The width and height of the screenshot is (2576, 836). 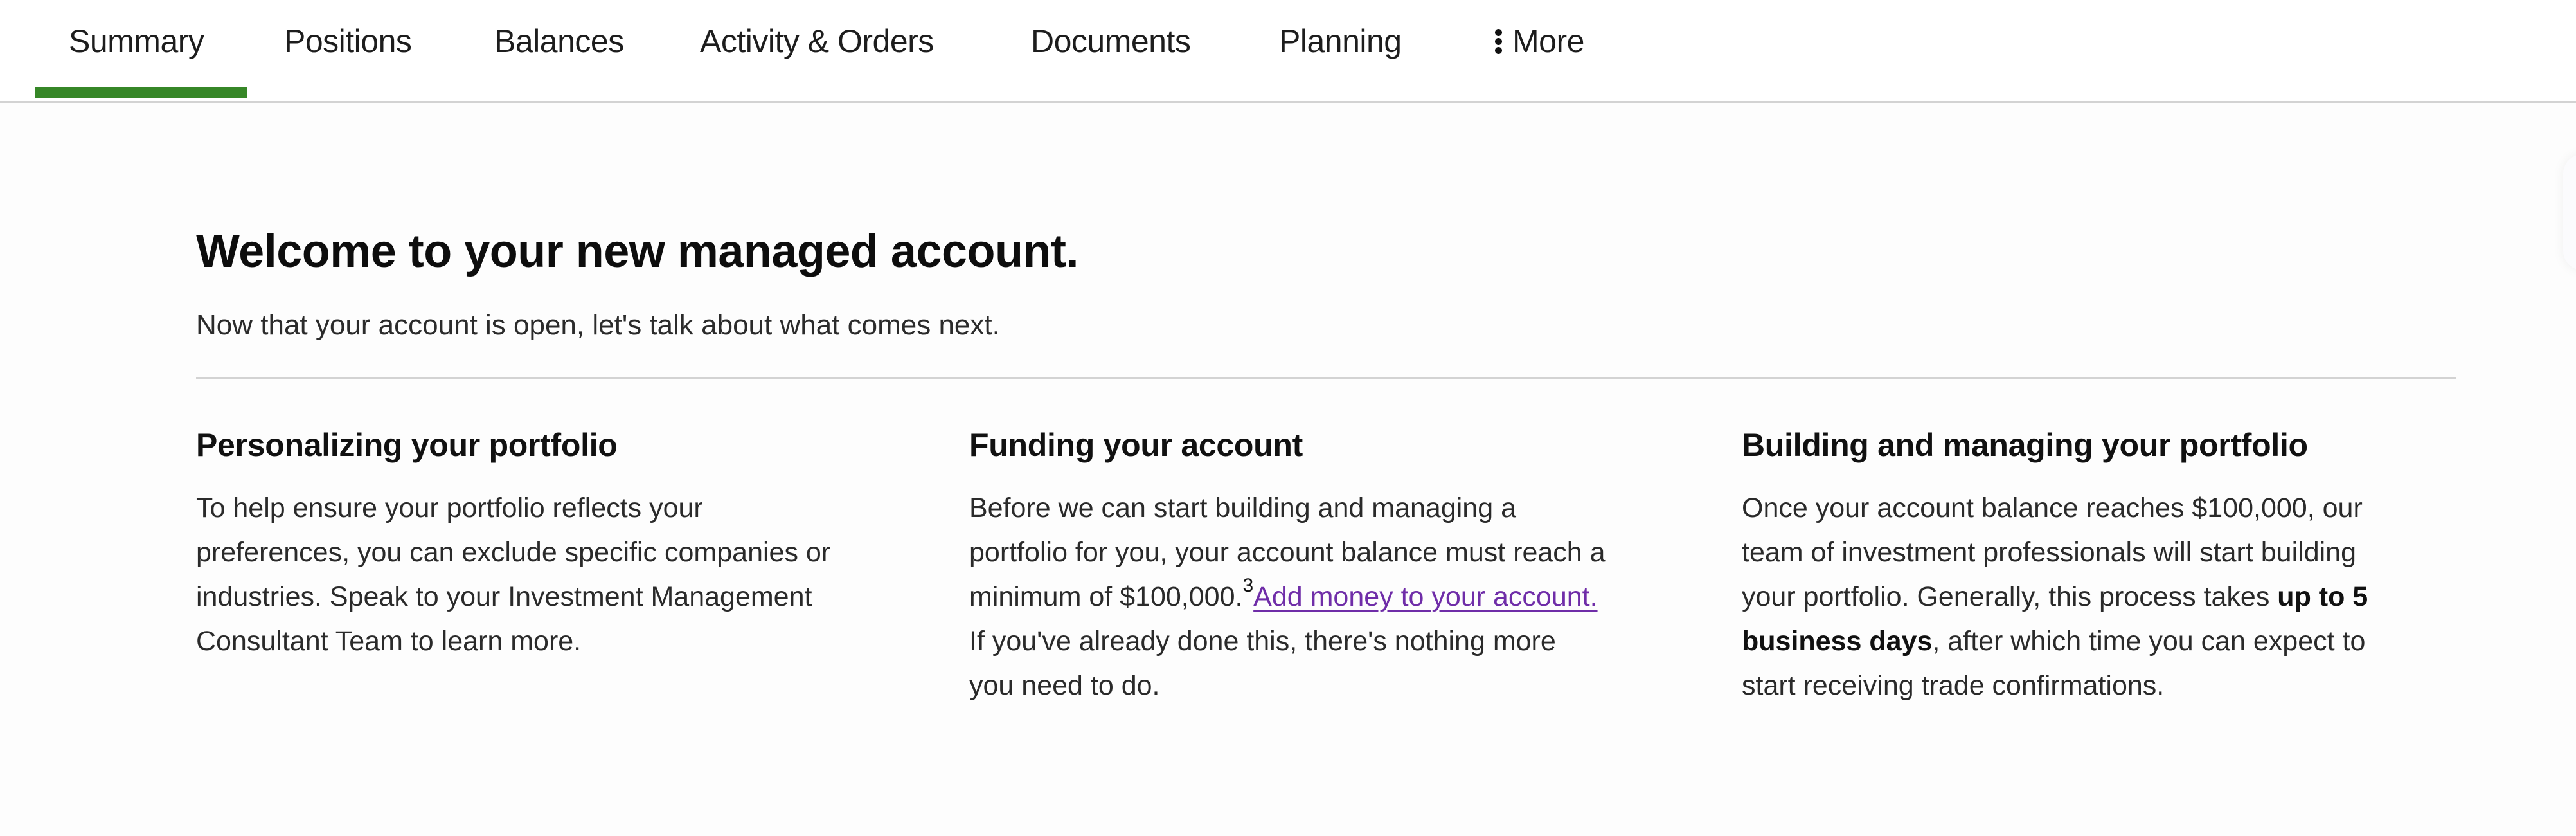 I want to click on tab-more: More, so click(x=1539, y=41).